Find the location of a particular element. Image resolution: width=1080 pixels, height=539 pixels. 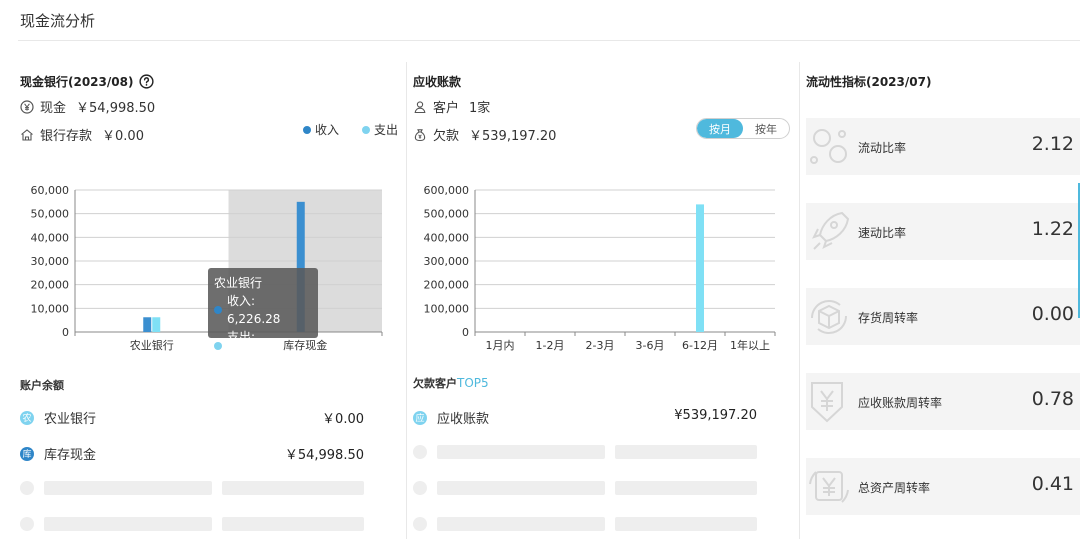

toggle-by-month: 按月 is located at coordinates (720, 128).